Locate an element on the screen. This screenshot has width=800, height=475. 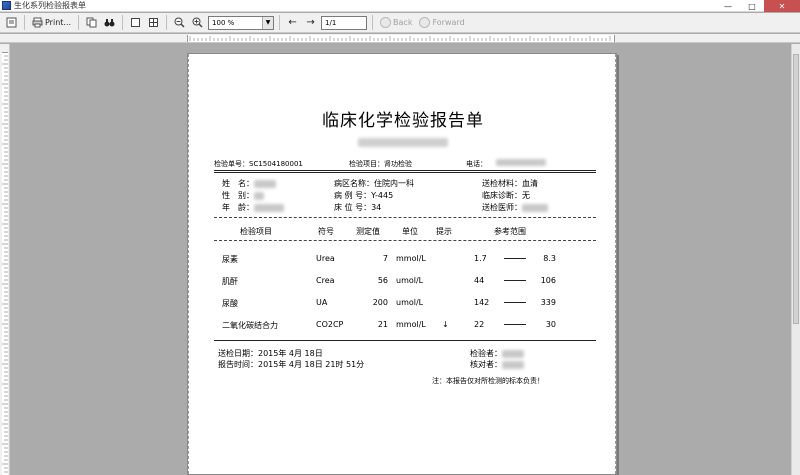
back-button: Back is located at coordinates (396, 22).